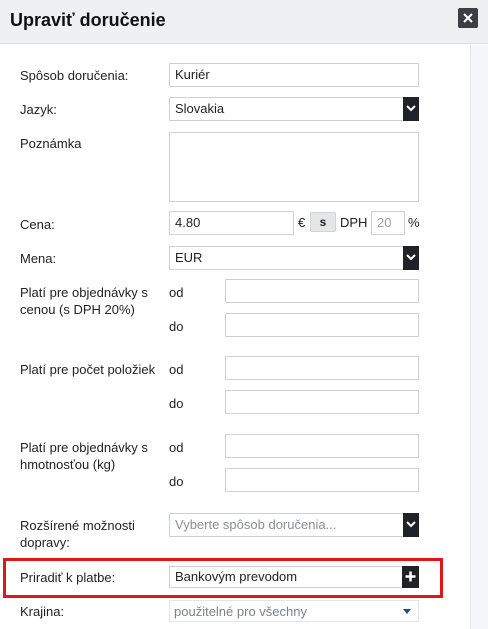 The width and height of the screenshot is (488, 629). What do you see at coordinates (479, 337) in the screenshot?
I see `scrollbar` at bounding box center [479, 337].